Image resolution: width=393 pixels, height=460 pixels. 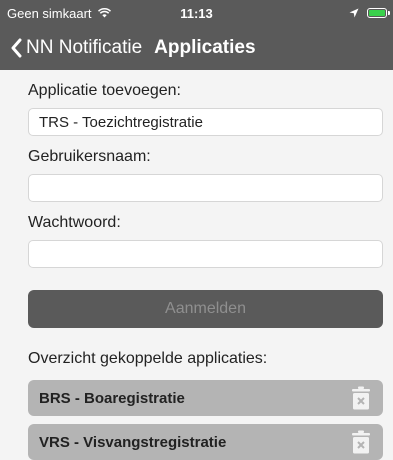 What do you see at coordinates (205, 122) in the screenshot?
I see `application-select` at bounding box center [205, 122].